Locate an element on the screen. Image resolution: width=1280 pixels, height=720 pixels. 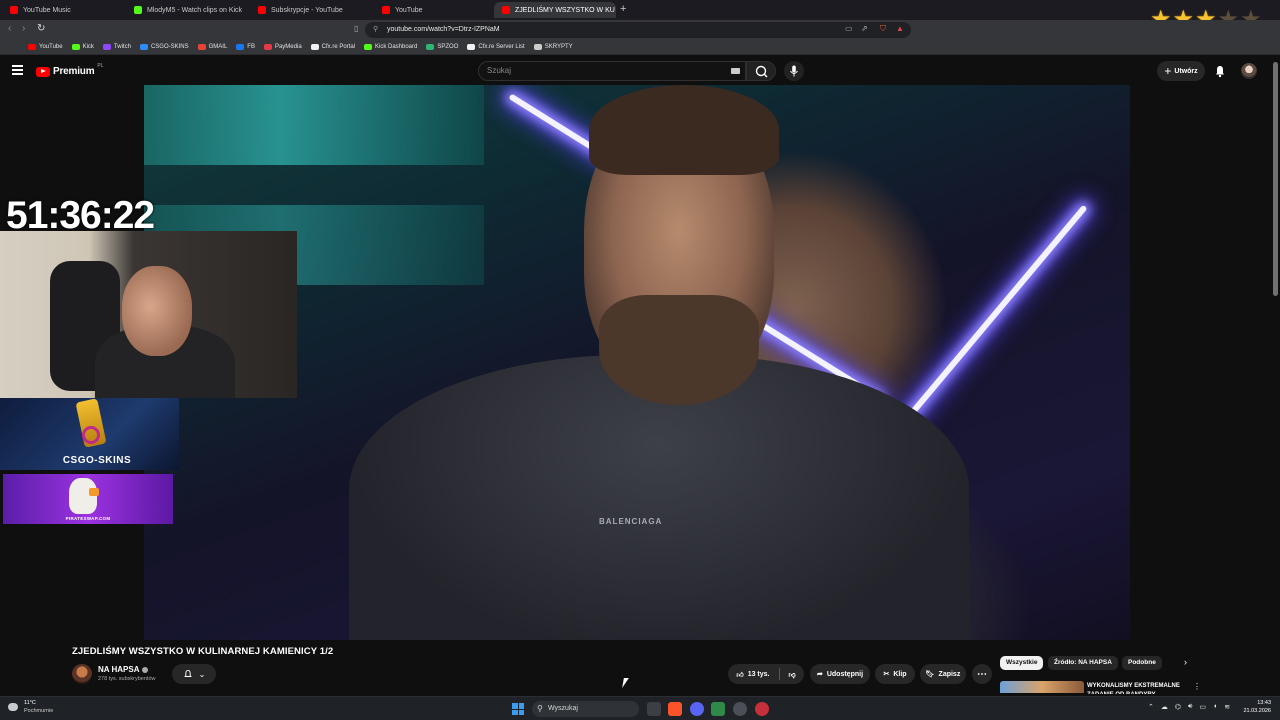
bell-icon is located at coordinates (187, 673).